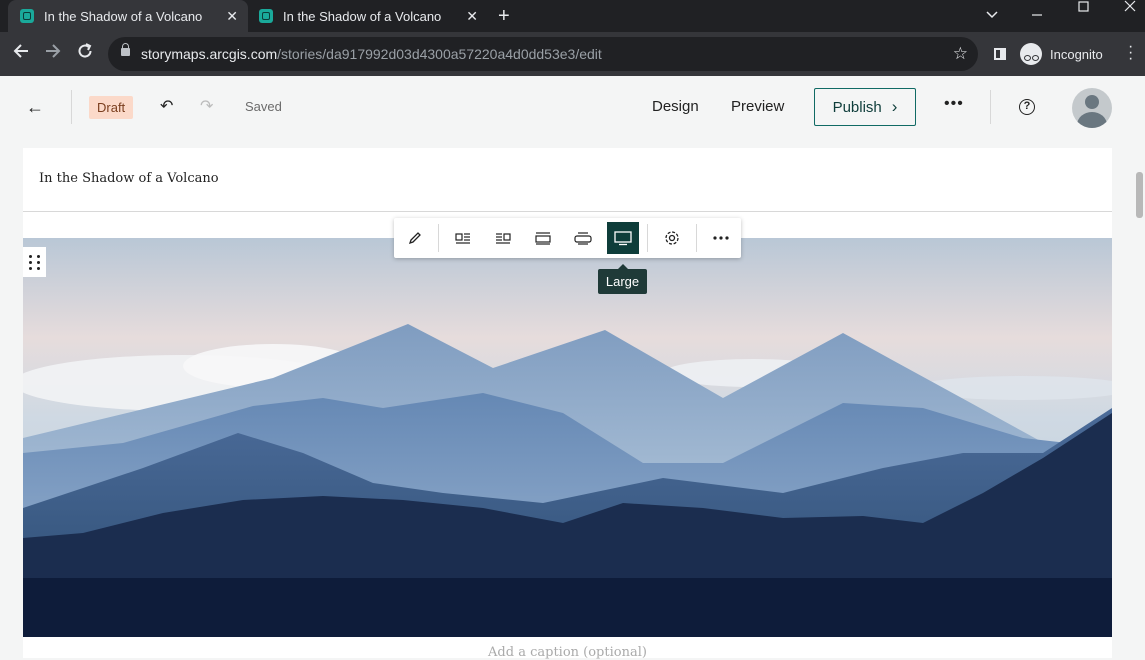  Describe the element at coordinates (85, 53) in the screenshot. I see `reload-icon` at that location.